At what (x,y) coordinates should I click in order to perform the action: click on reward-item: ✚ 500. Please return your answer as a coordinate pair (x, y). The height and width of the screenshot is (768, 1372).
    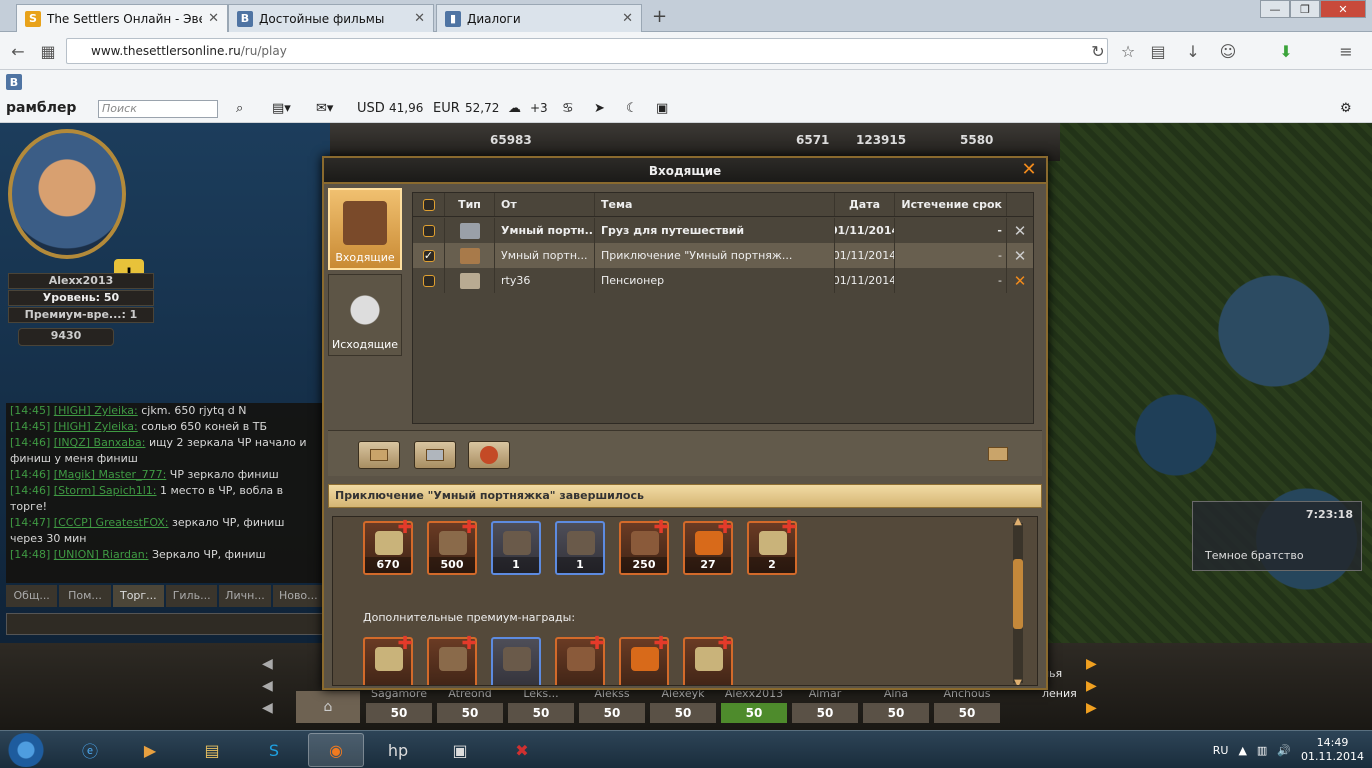
    Looking at the image, I should click on (452, 547).